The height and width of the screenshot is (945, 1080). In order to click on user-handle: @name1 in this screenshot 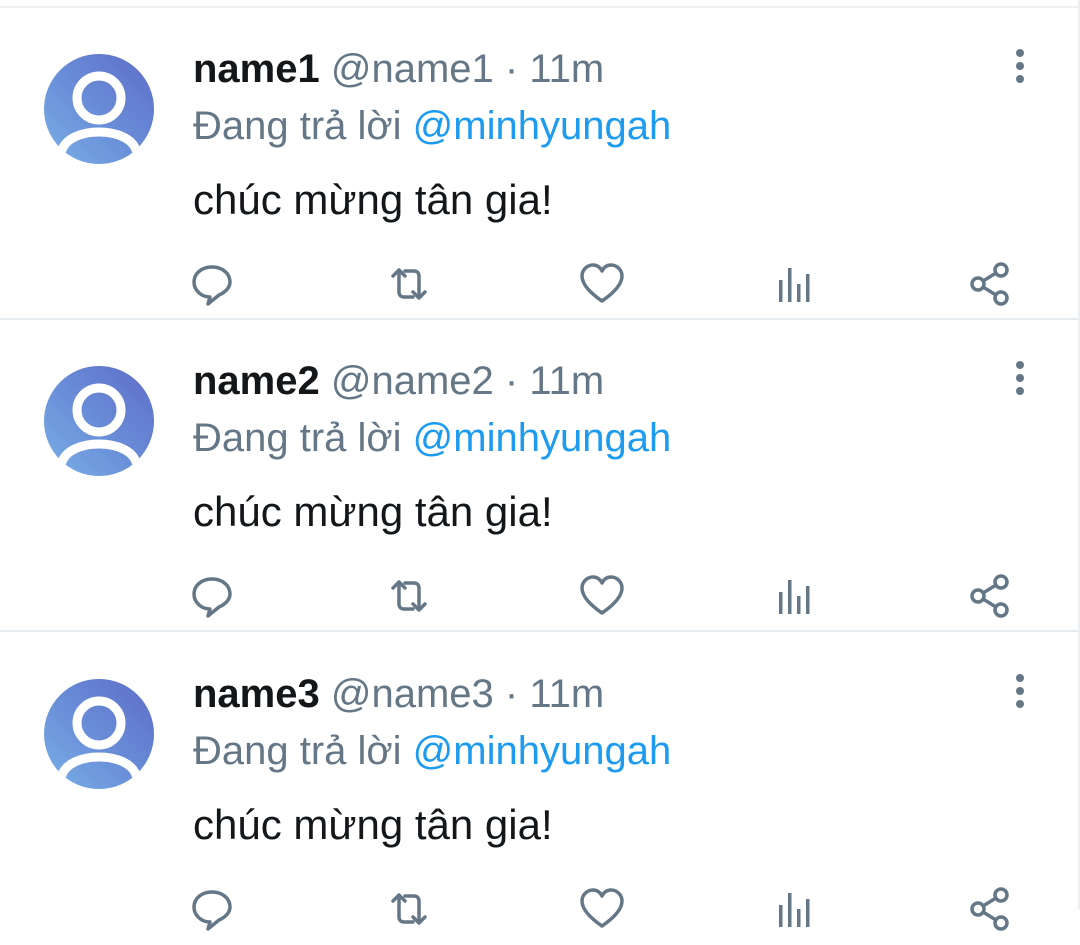, I will do `click(412, 69)`.